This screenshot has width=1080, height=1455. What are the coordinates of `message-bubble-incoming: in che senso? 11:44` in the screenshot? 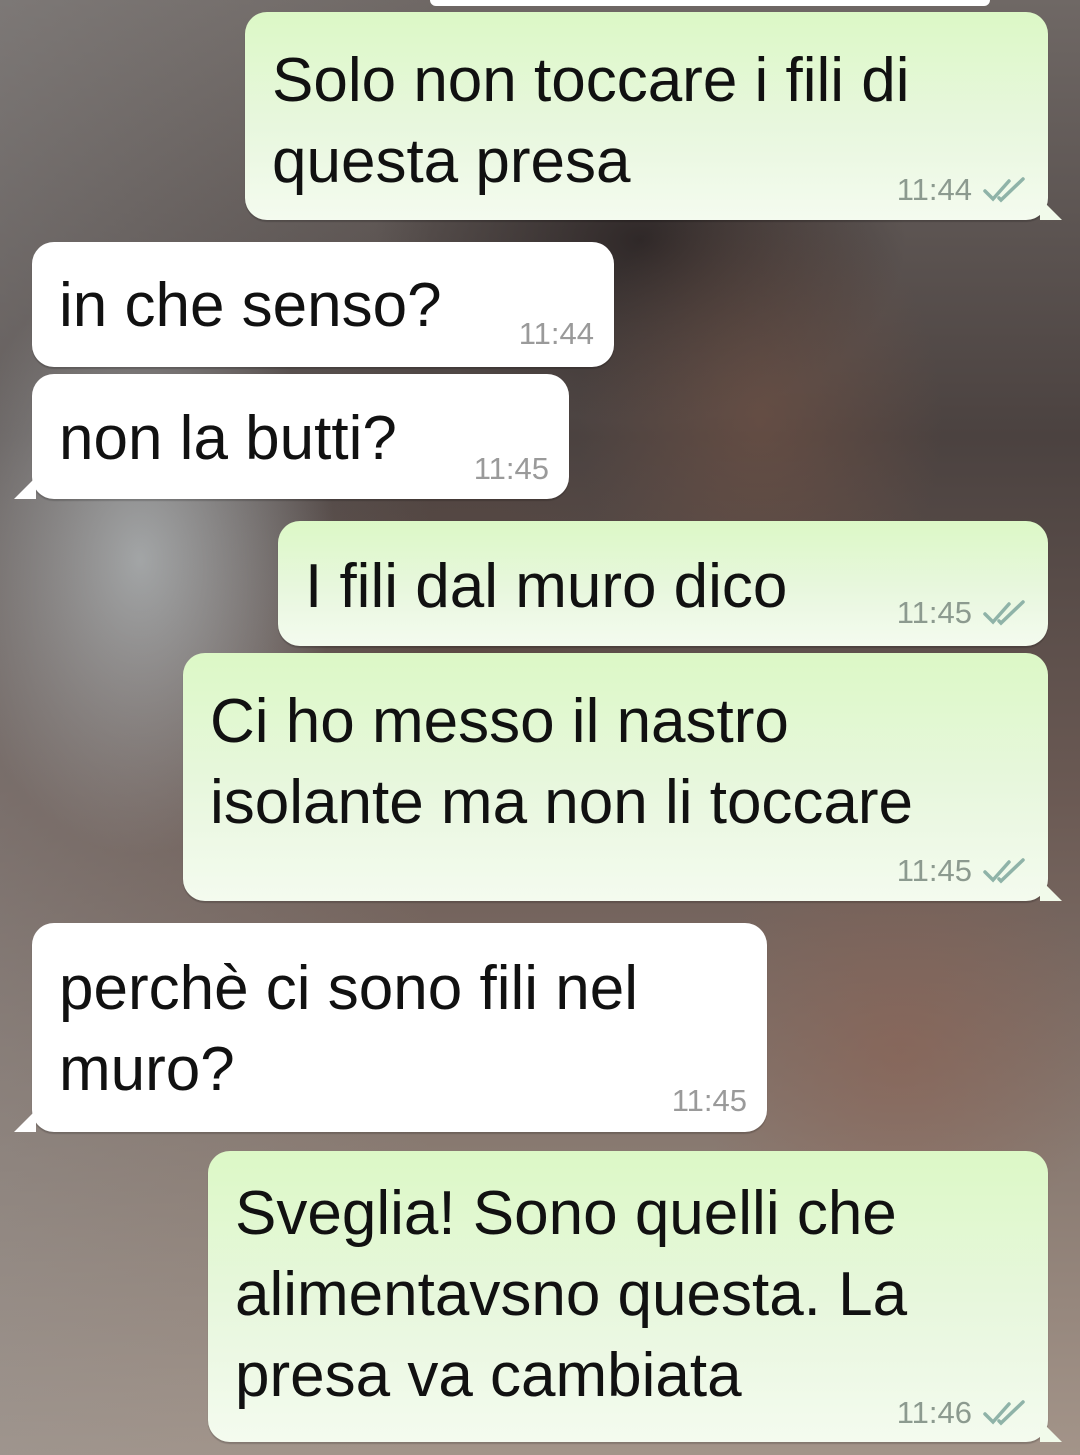 It's located at (323, 304).